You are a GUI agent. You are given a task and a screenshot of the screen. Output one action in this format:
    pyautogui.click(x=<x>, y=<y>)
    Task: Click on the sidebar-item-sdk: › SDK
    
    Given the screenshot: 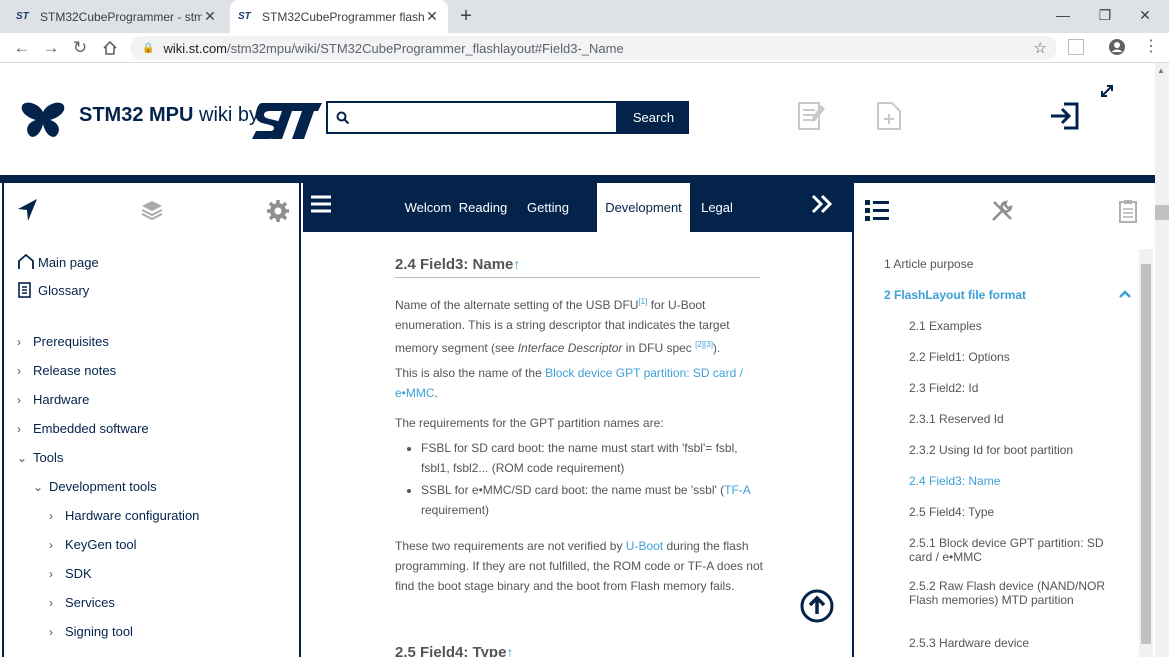 What is the action you would take?
    pyautogui.click(x=157, y=573)
    